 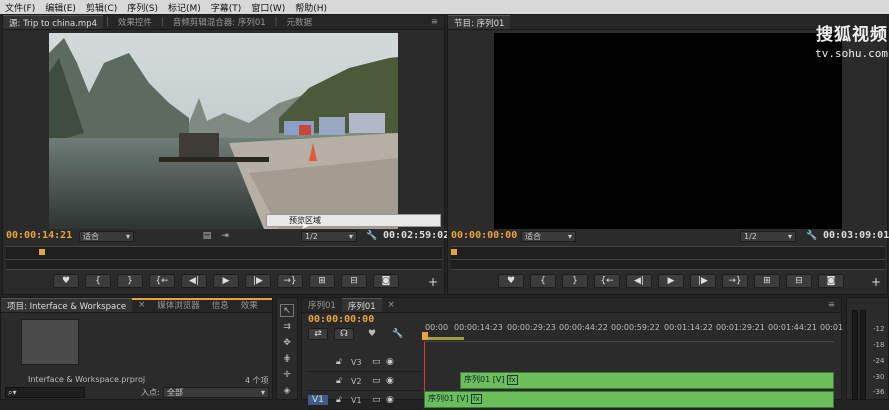 I want to click on project-file-name: Interface & Workspace.prproj, so click(x=87, y=379).